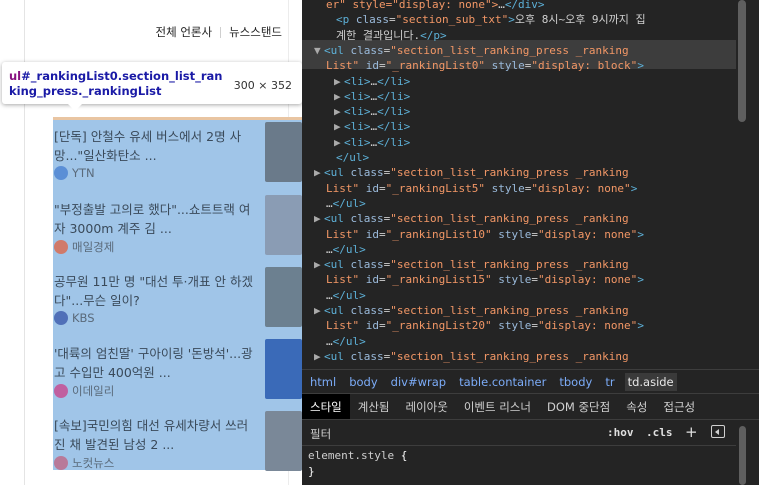 The image size is (759, 485). I want to click on code-token: "_rankingList10", so click(438, 234).